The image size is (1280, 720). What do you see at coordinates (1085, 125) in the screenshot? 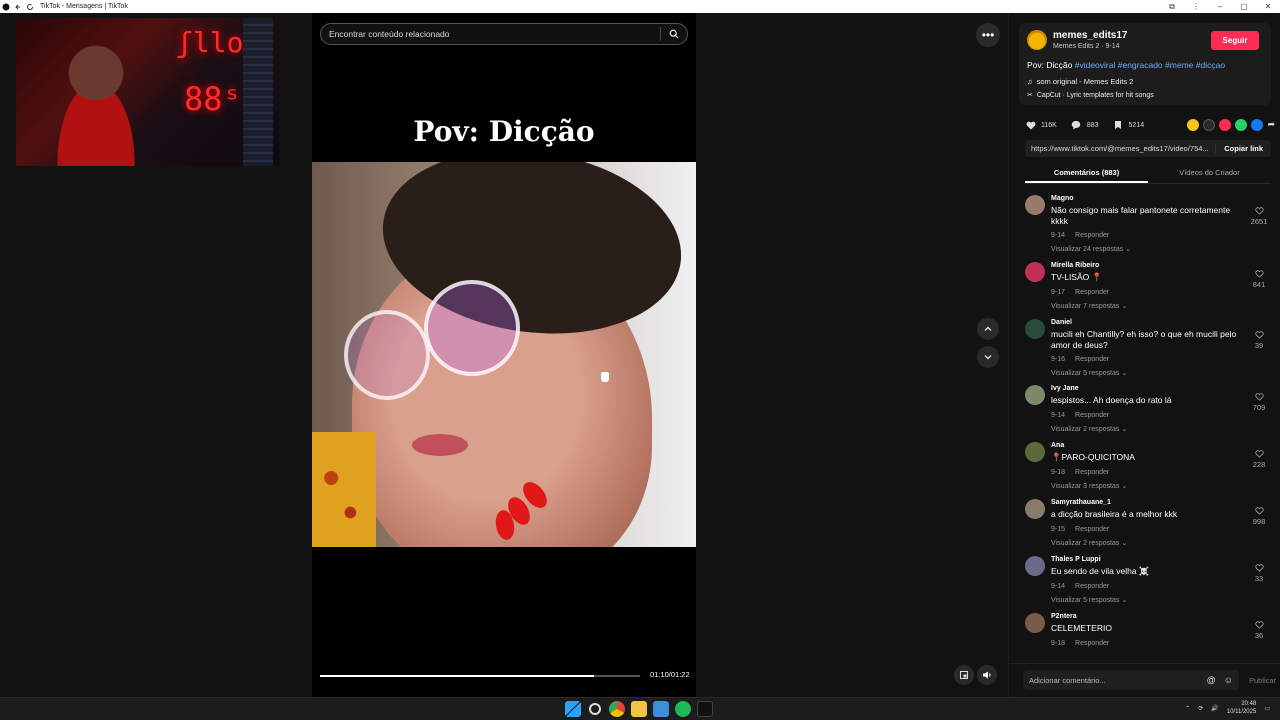
I see `comment-button: 883` at bounding box center [1085, 125].